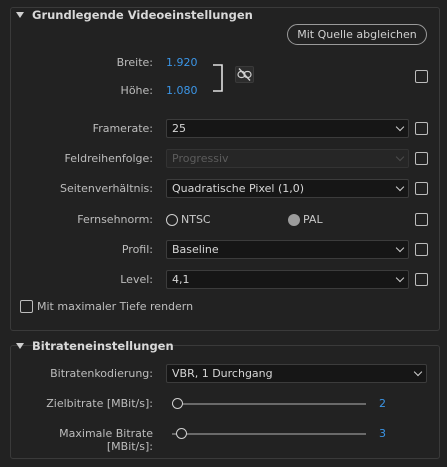 This screenshot has height=467, width=447. Describe the element at coordinates (421, 219) in the screenshot. I see `tv-standard-checkbox` at that location.